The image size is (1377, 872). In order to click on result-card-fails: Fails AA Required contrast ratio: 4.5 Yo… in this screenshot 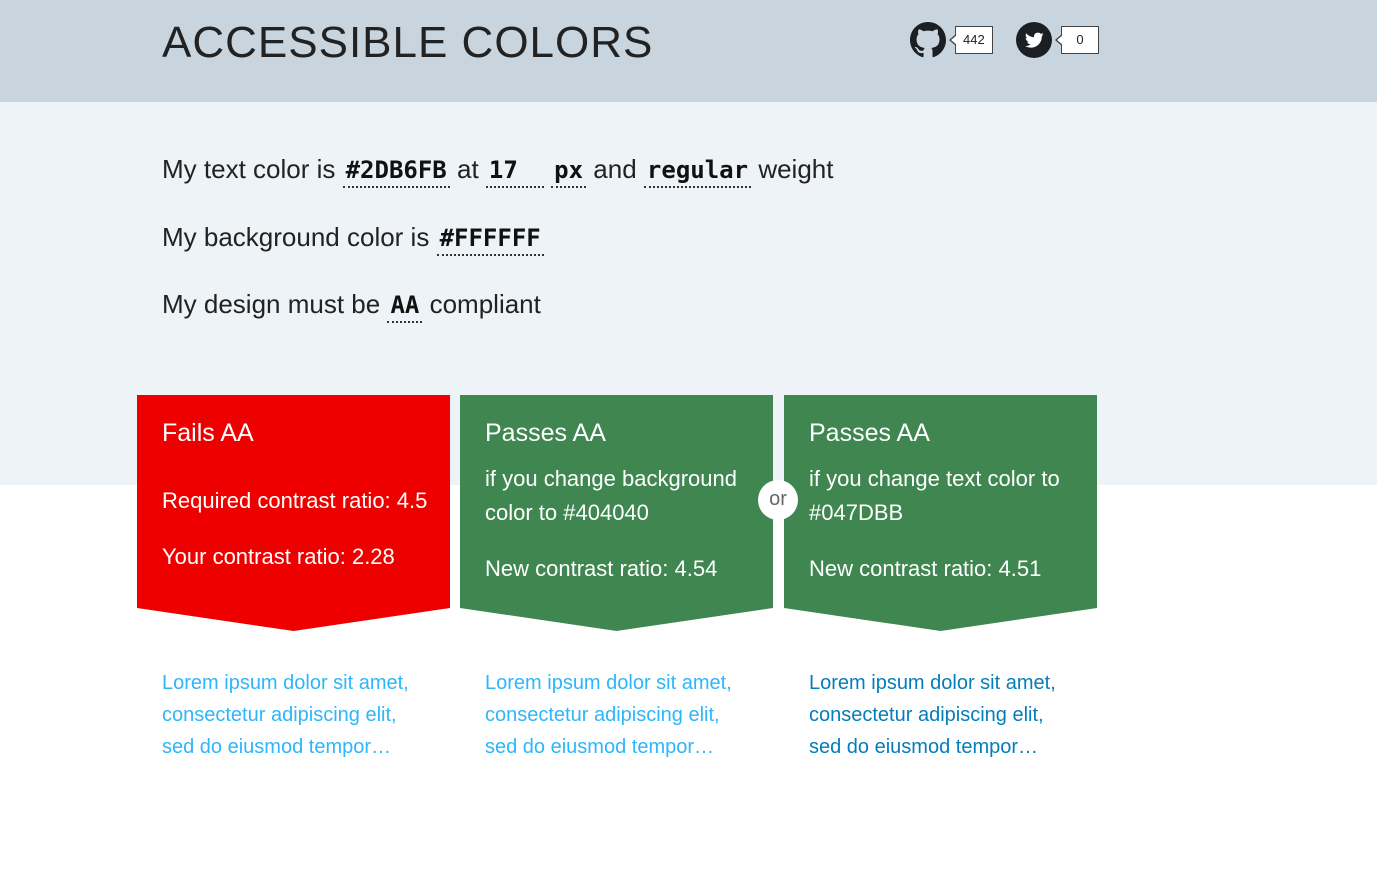, I will do `click(293, 597)`.